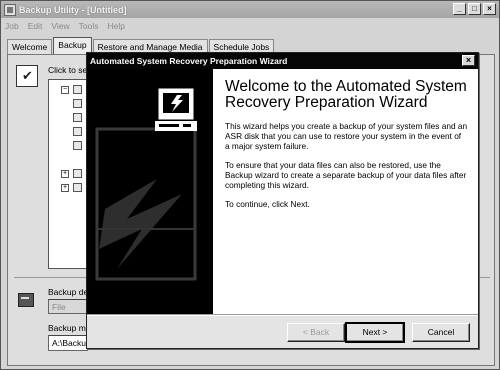  I want to click on backup-media-input: A:\Backu, so click(68, 343).